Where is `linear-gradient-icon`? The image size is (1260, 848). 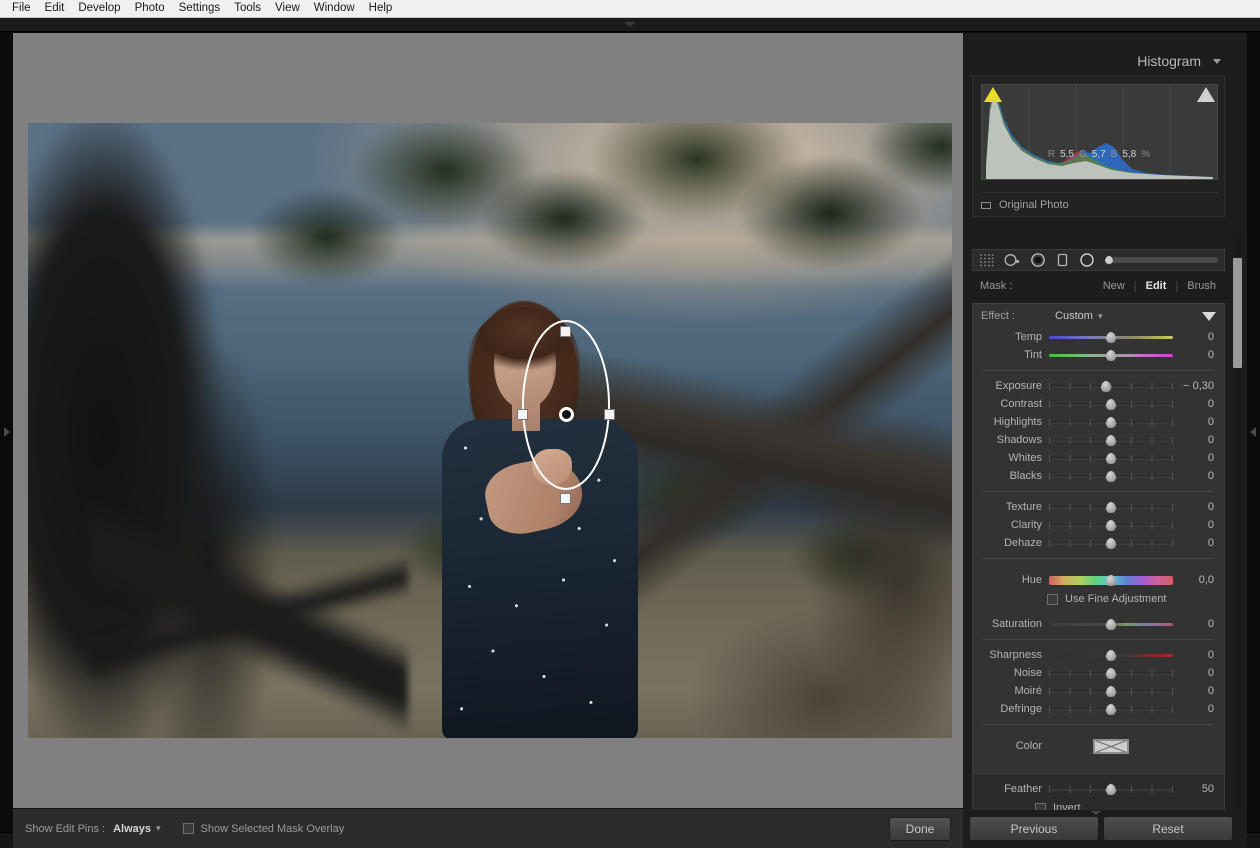 linear-gradient-icon is located at coordinates (1062, 260).